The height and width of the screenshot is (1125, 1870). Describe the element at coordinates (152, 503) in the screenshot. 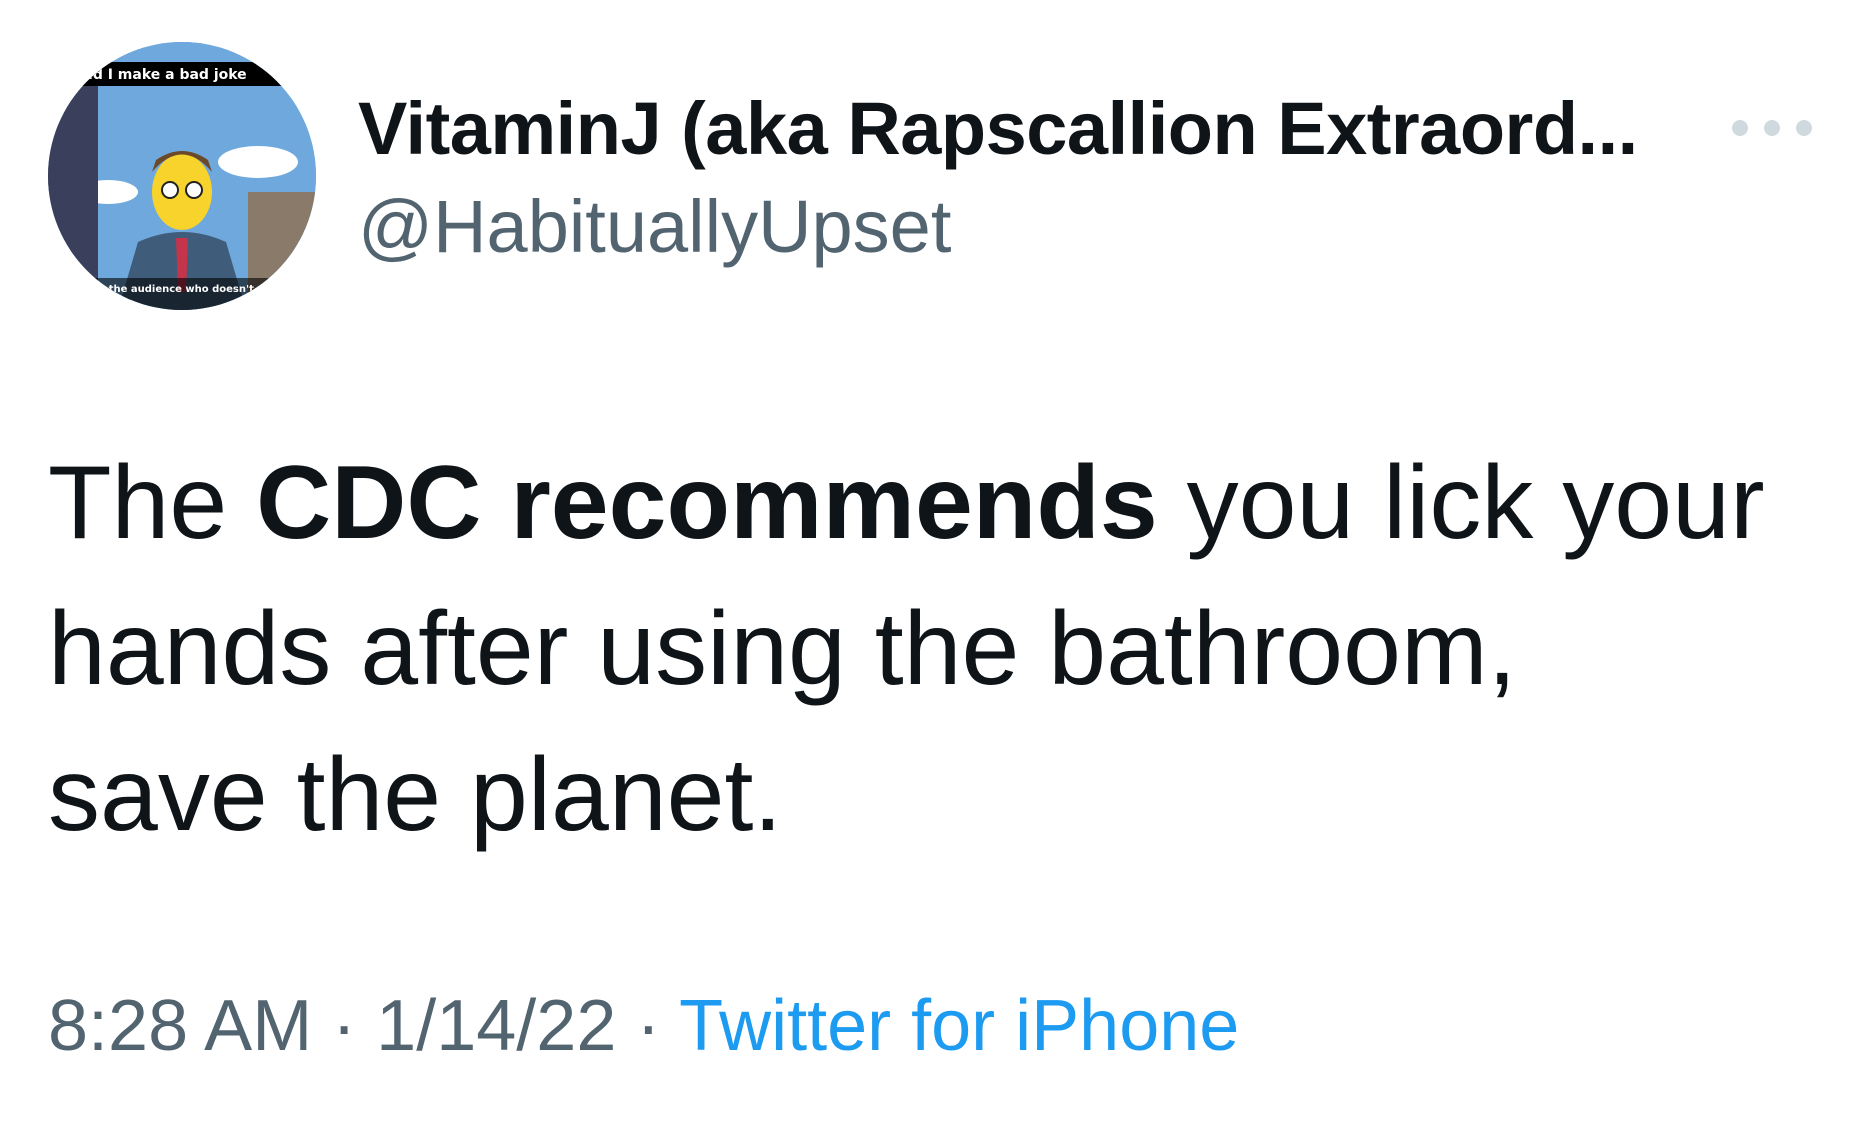

I see `tweet-text-prefix: The` at that location.